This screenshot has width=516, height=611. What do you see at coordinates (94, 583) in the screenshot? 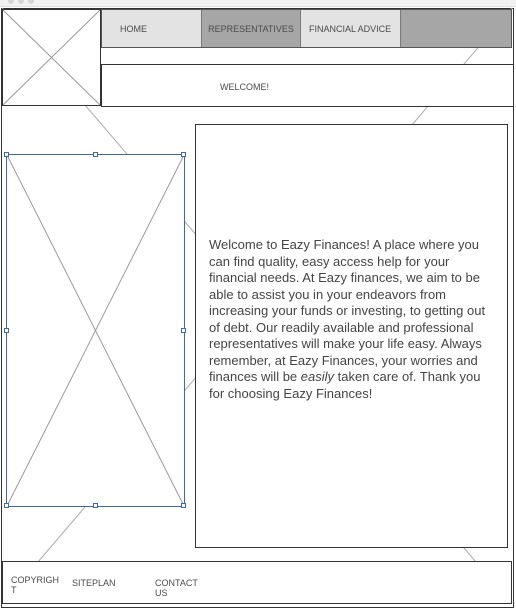
I see `footer-siteplan-link: SITEPLAN` at bounding box center [94, 583].